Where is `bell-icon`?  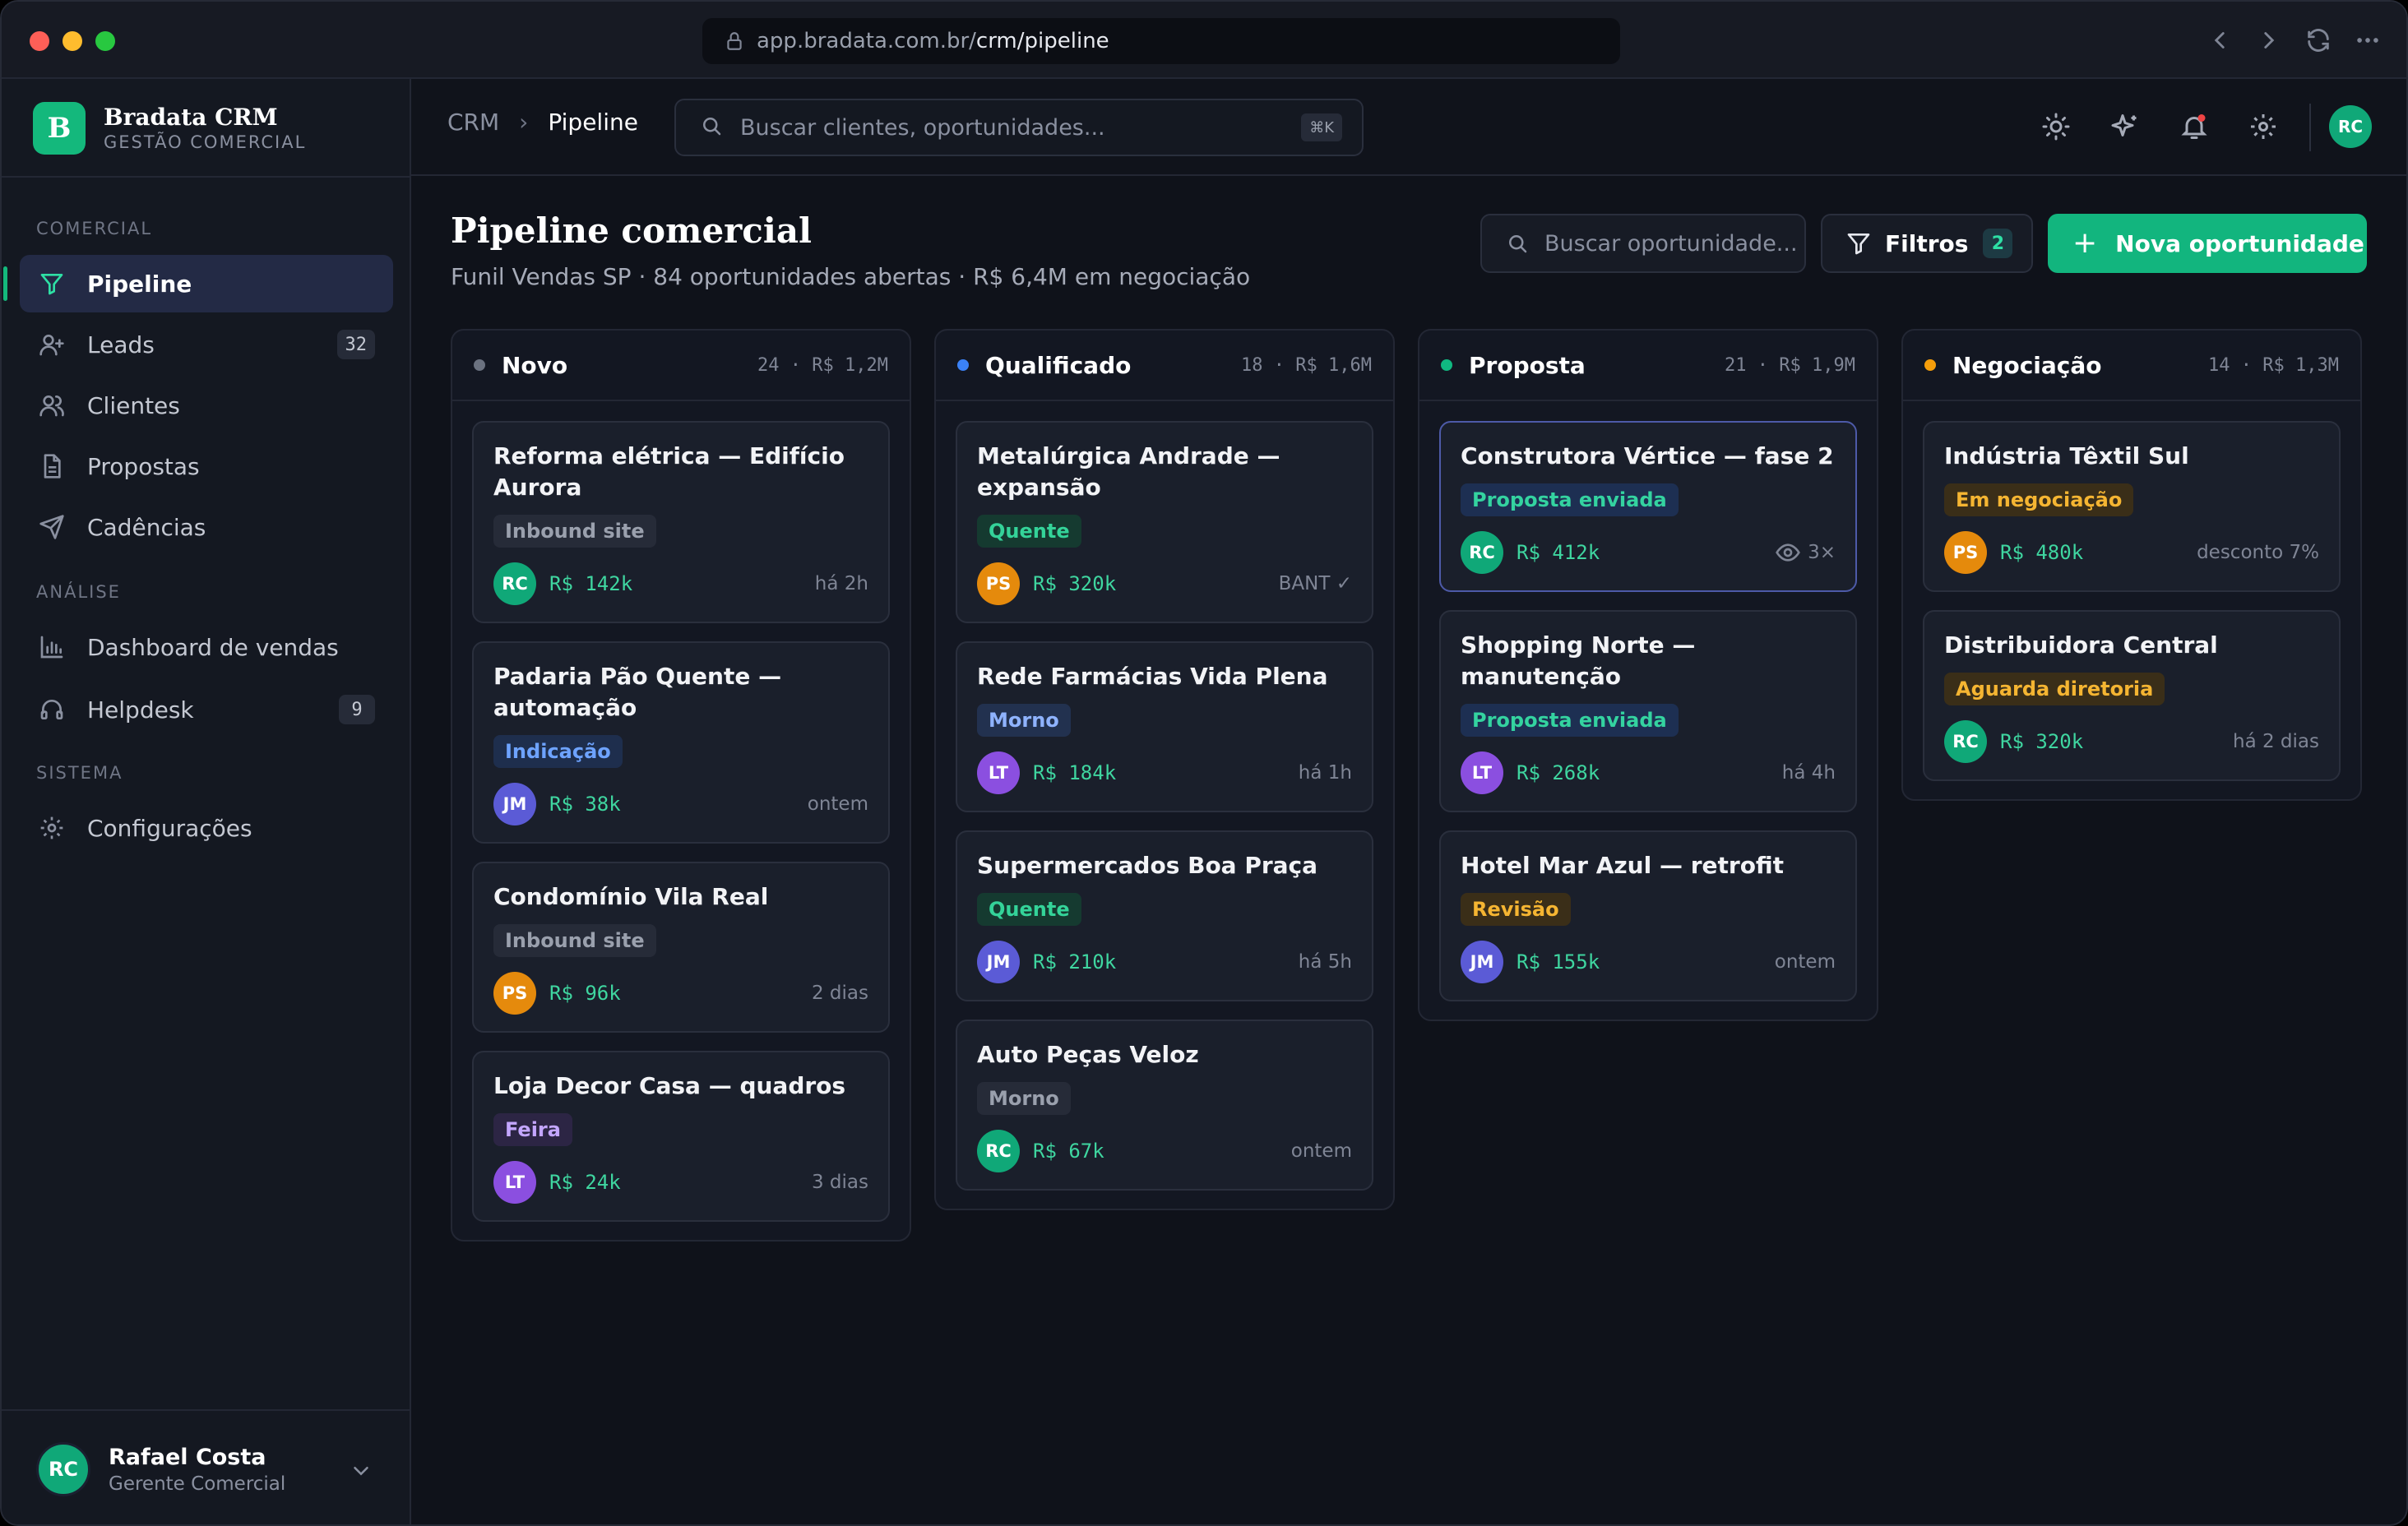
bell-icon is located at coordinates (2194, 127).